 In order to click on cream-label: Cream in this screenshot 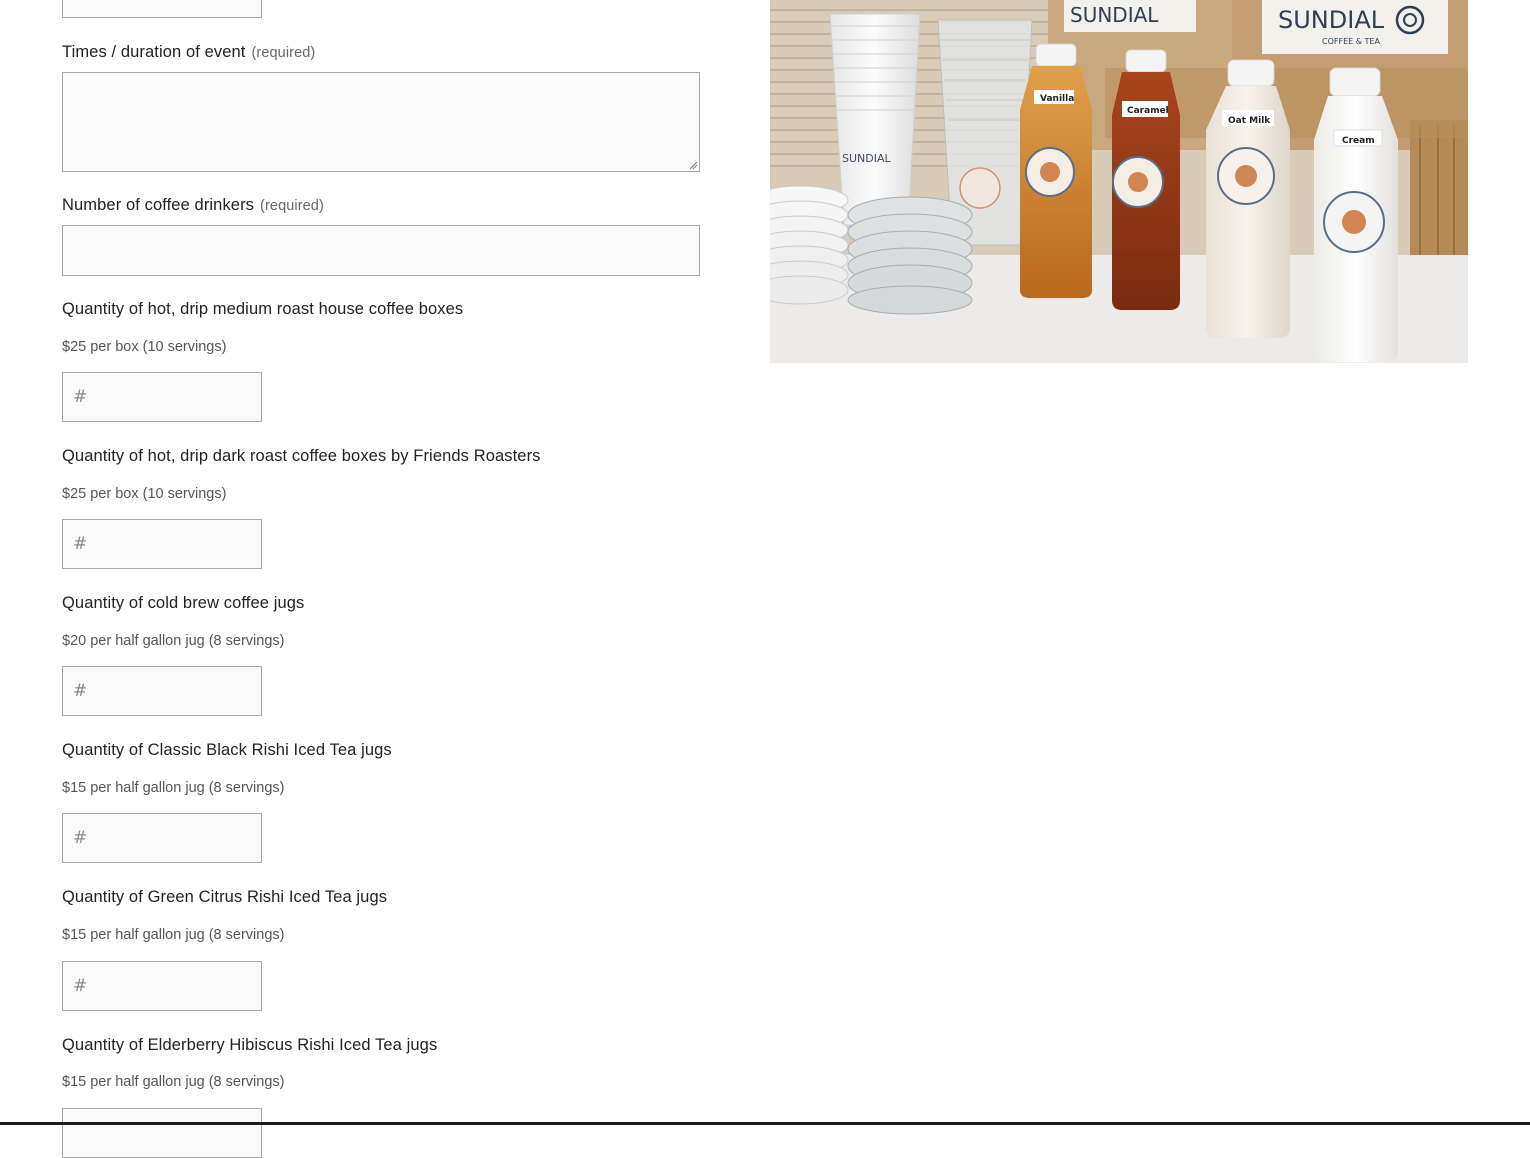, I will do `click(1358, 141)`.